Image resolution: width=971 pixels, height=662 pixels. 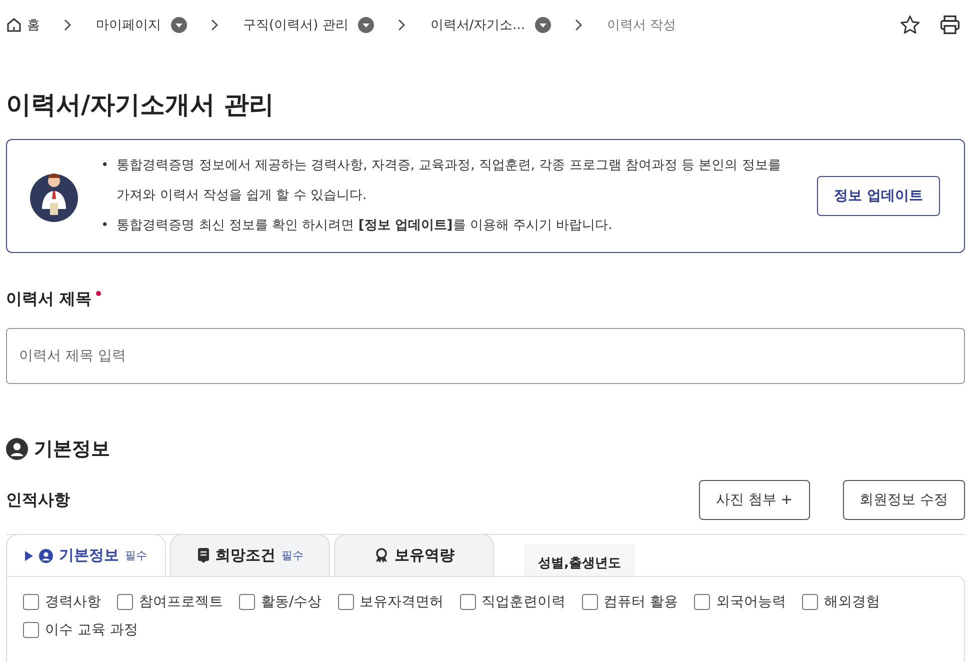 I want to click on option-label: 직업훈련이력, so click(x=524, y=602).